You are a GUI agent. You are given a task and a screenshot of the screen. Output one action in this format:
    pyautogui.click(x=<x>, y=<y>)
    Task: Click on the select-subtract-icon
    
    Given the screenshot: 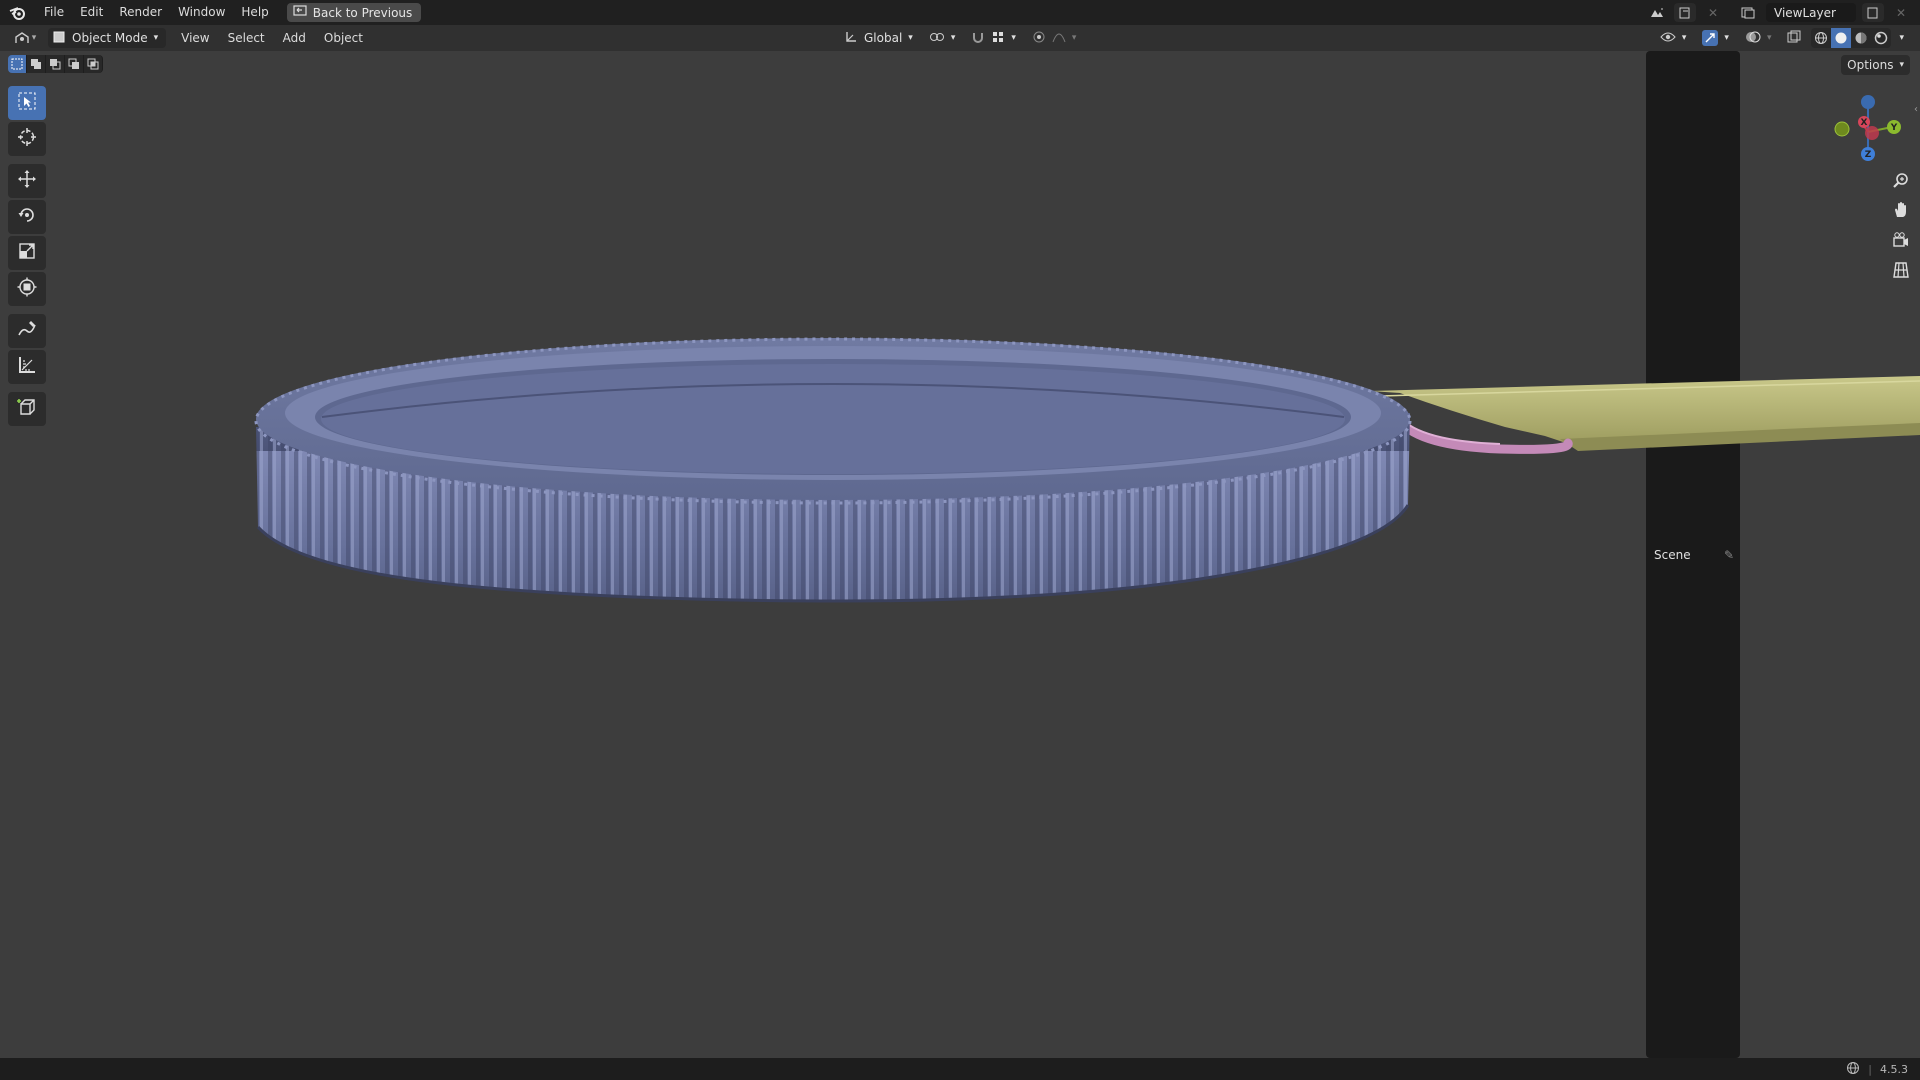 What is the action you would take?
    pyautogui.click(x=55, y=64)
    